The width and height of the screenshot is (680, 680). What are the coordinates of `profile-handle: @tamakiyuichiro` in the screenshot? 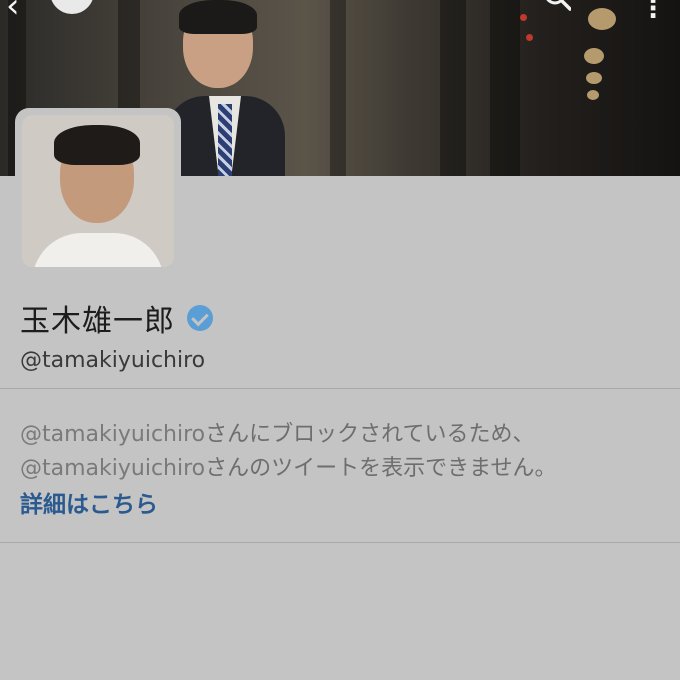 It's located at (113, 360).